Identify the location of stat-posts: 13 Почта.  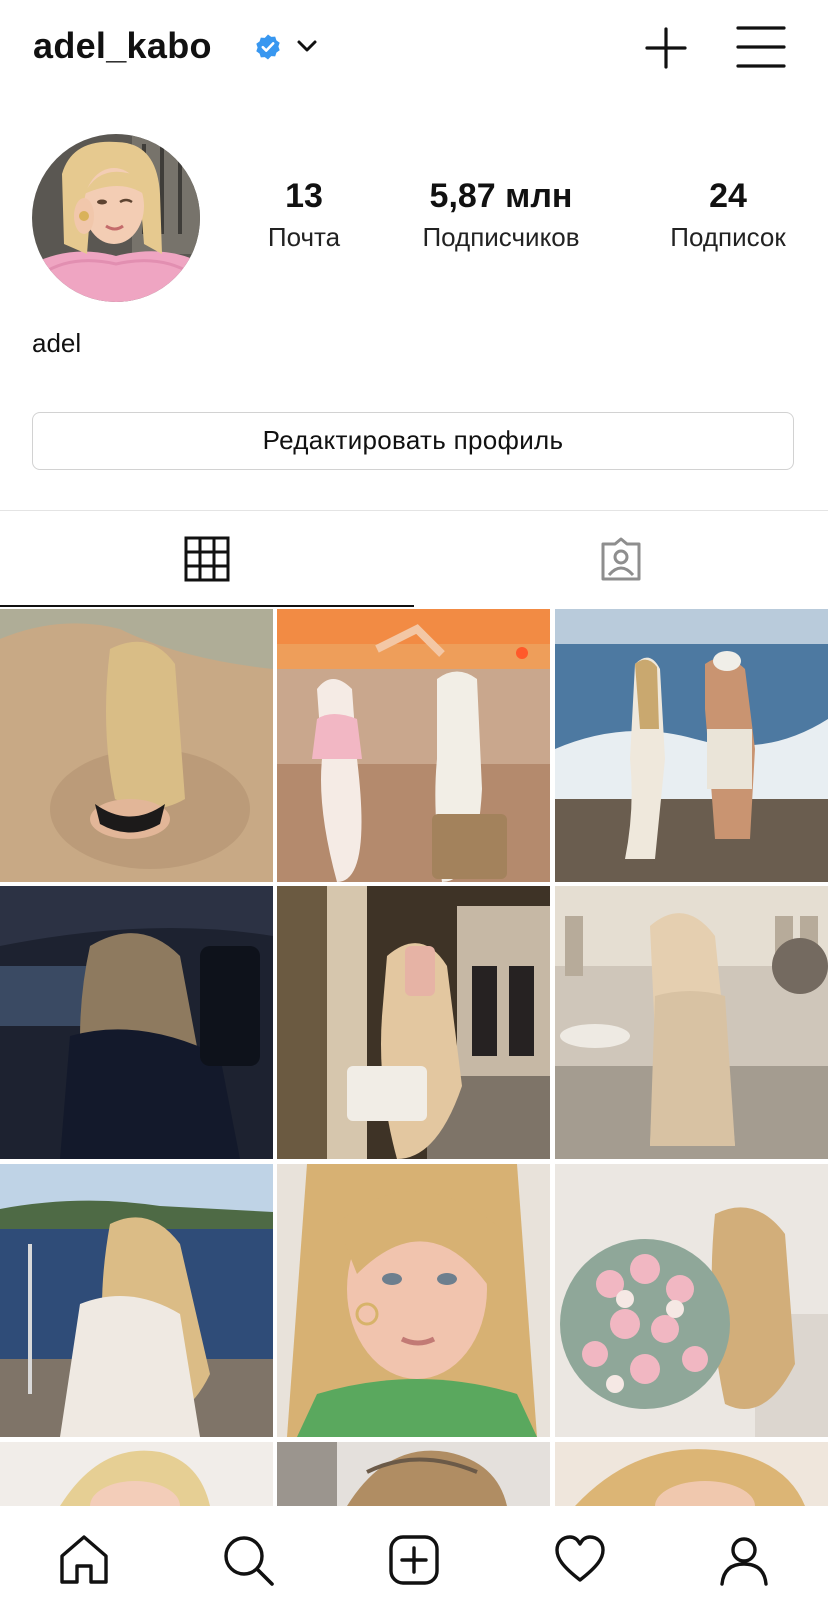
(304, 215).